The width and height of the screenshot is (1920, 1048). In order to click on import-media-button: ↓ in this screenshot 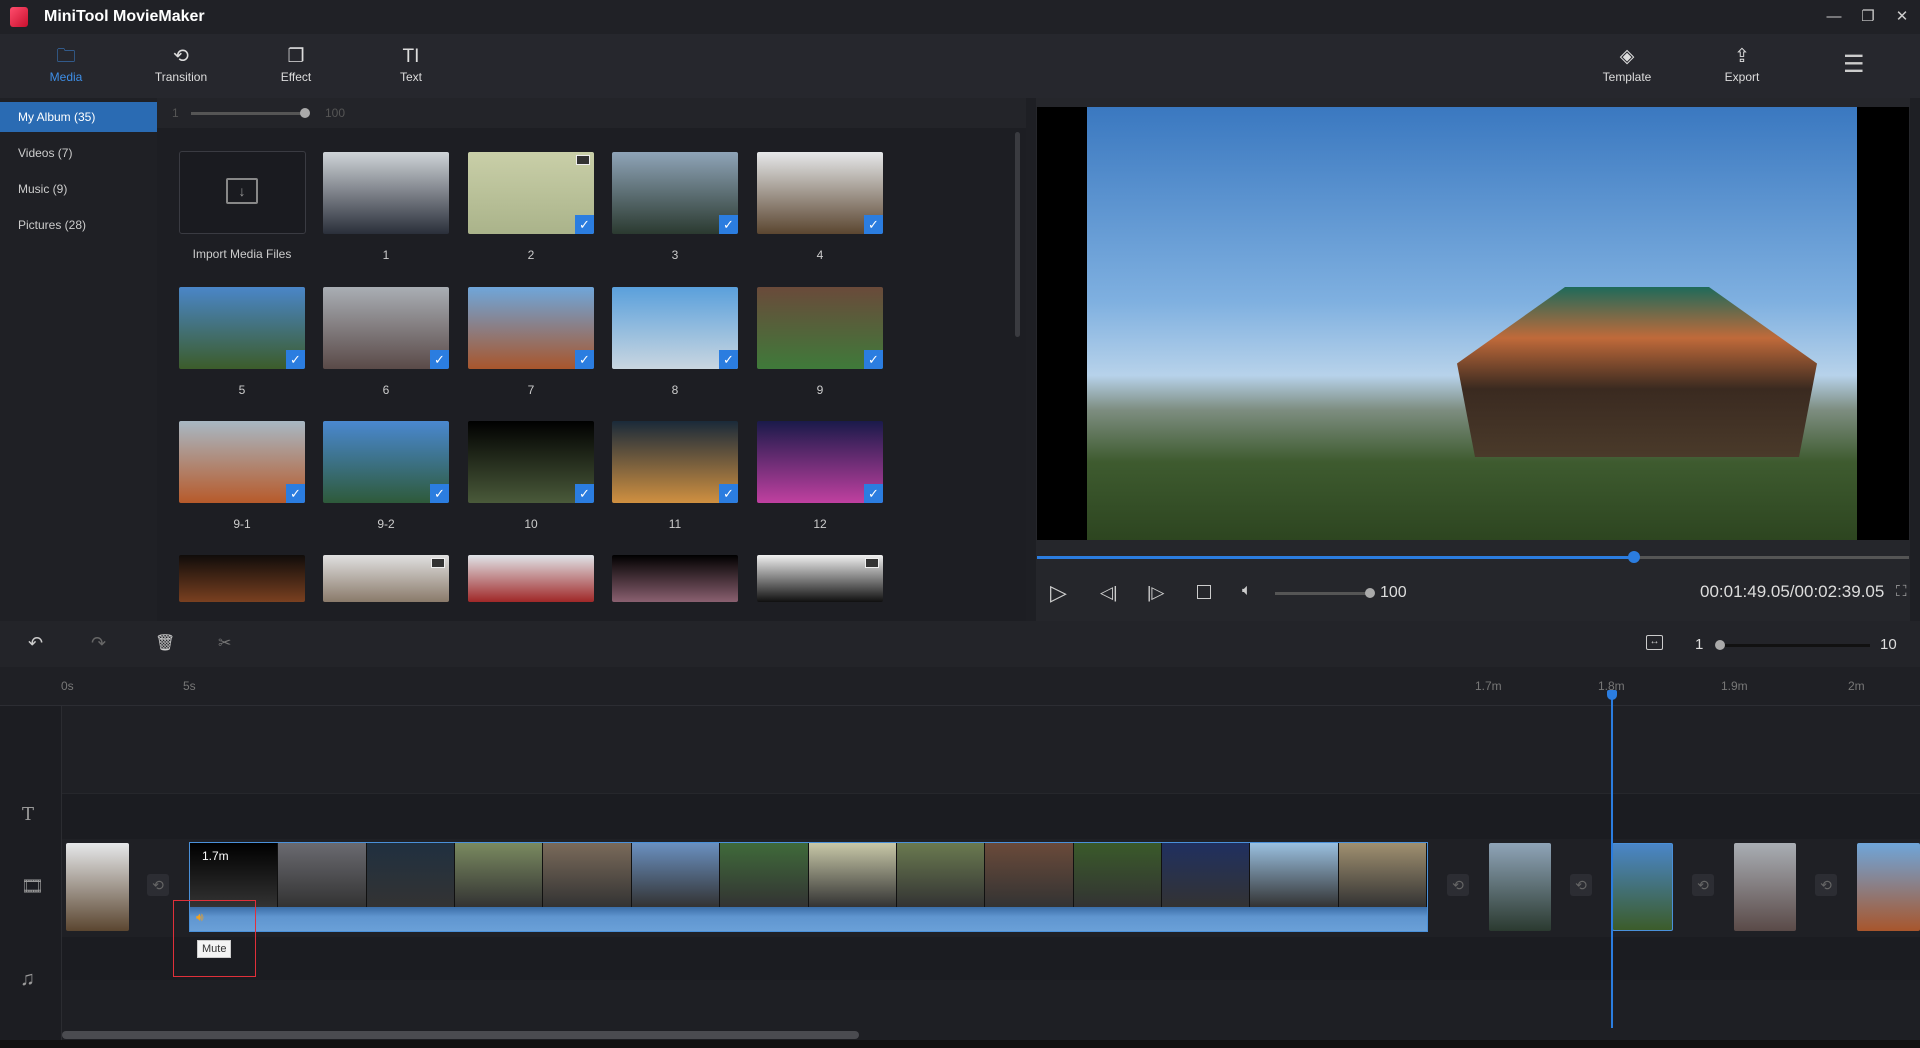, I will do `click(242, 192)`.